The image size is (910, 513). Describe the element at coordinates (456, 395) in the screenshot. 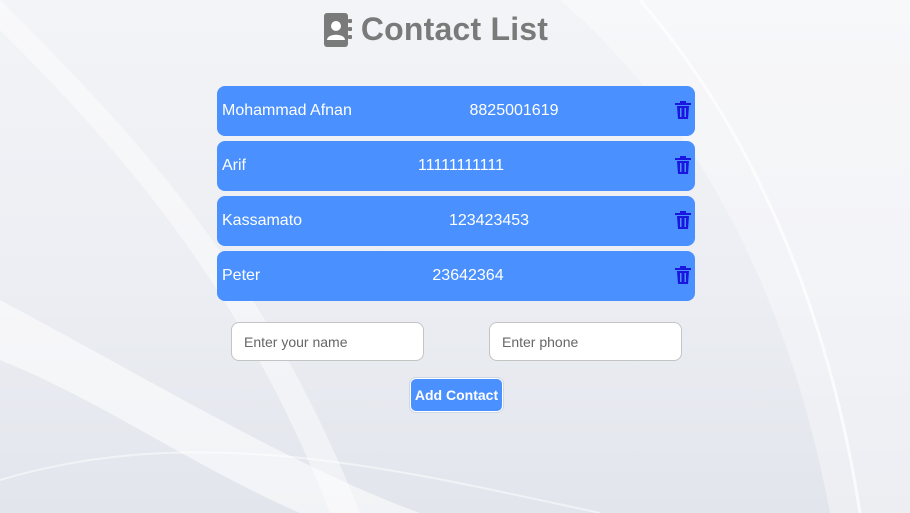

I see `add-contact-button: Add Contact` at that location.